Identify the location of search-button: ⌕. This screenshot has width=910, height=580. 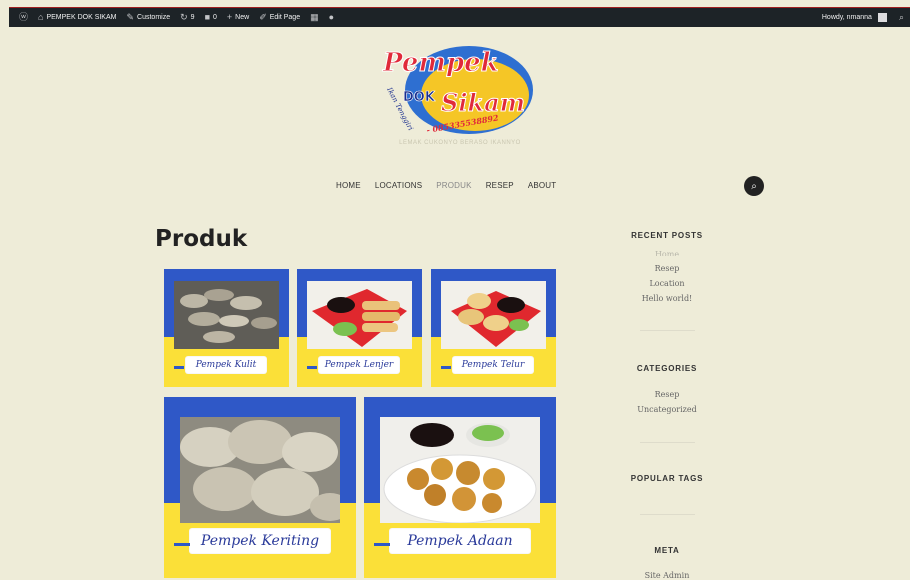
(754, 186).